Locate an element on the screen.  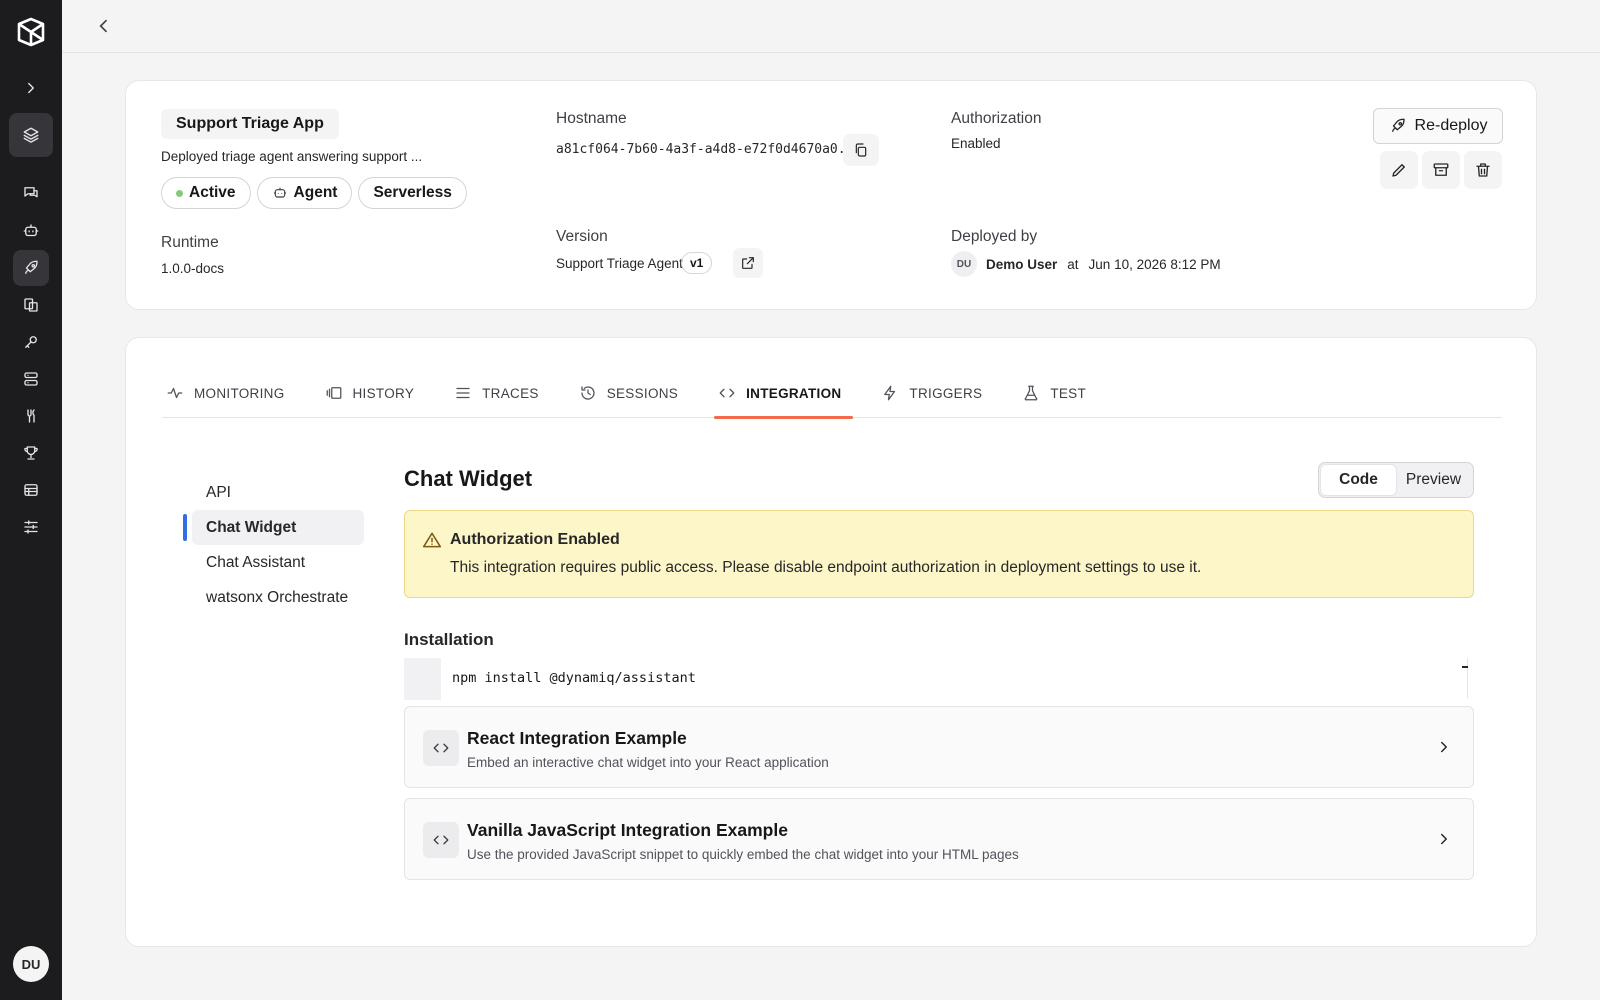
code-toggle-button: Code is located at coordinates (1358, 480).